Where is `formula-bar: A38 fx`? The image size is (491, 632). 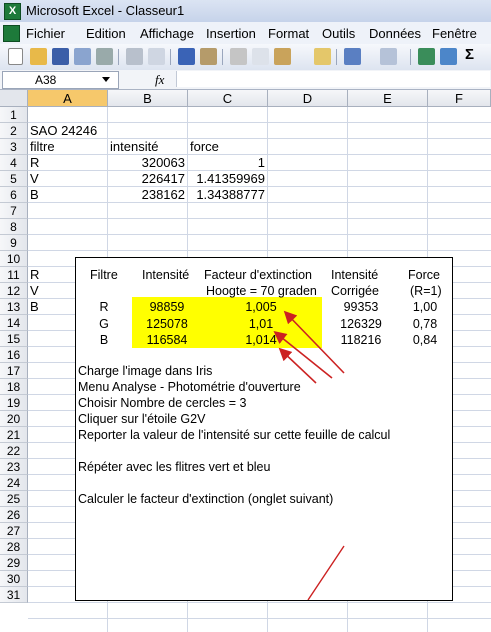 formula-bar: A38 fx is located at coordinates (245, 80).